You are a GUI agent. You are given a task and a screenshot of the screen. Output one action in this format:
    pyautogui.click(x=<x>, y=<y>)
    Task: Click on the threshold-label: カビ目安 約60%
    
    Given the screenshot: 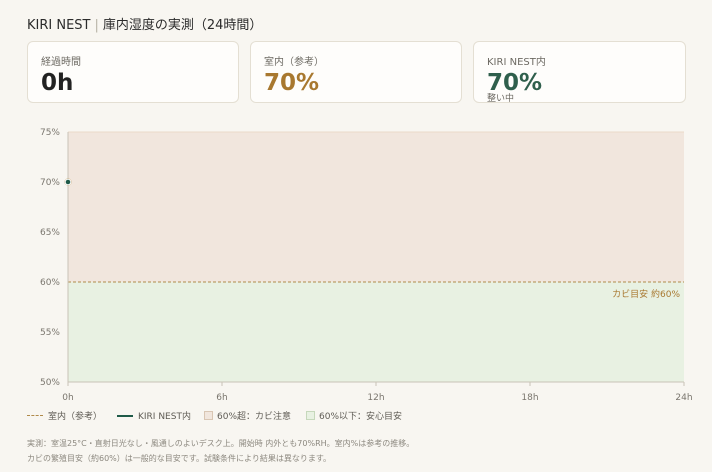 What is the action you would take?
    pyautogui.click(x=646, y=294)
    